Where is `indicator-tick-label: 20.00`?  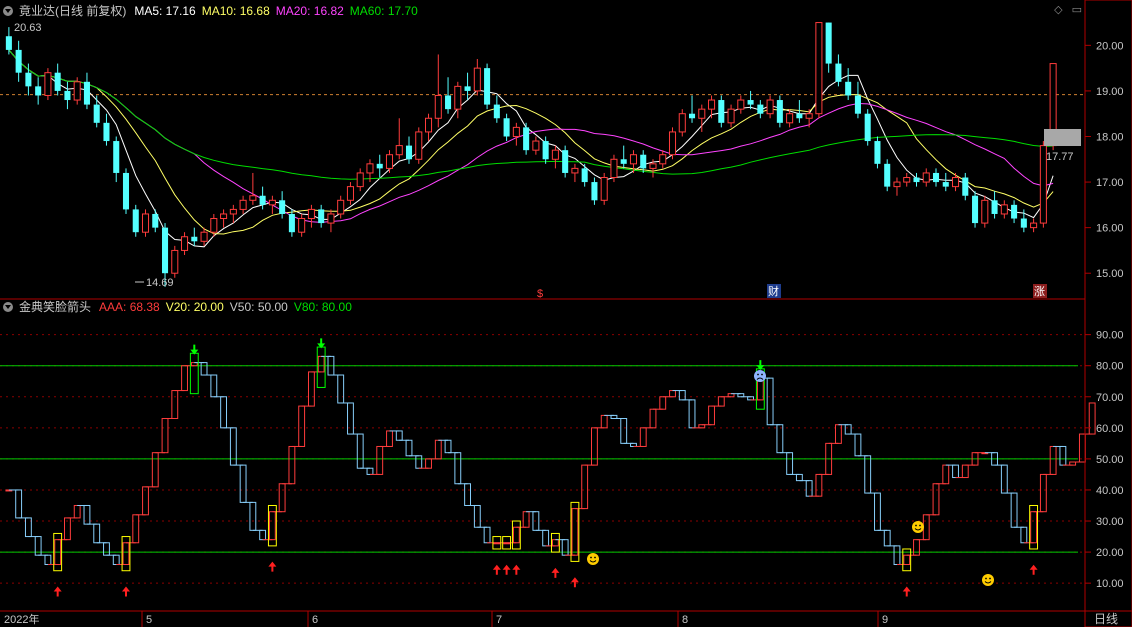
indicator-tick-label: 20.00 is located at coordinates (1110, 553).